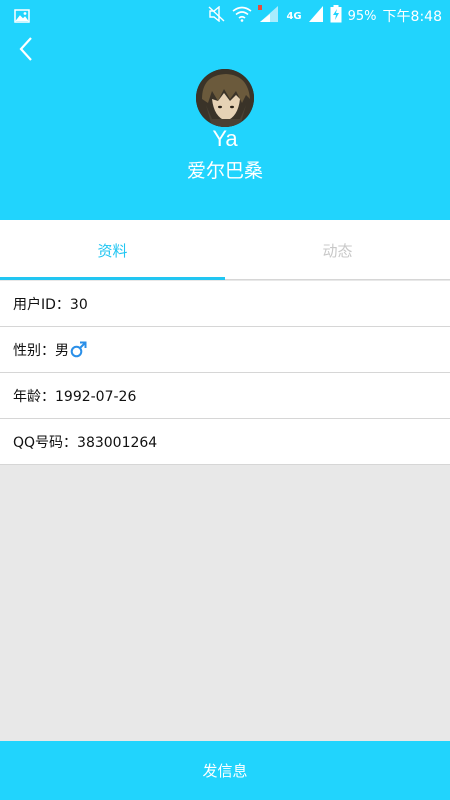 This screenshot has height=800, width=450. I want to click on chevron-left-icon, so click(26, 51).